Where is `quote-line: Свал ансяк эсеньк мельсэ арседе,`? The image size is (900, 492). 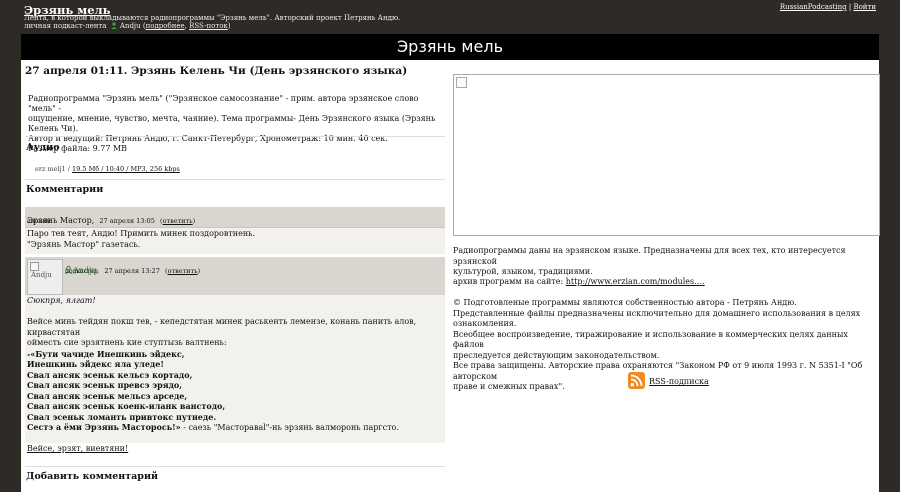
quote-line: Свал ансяк эсеньк мельсэ арседе, is located at coordinates (107, 395).